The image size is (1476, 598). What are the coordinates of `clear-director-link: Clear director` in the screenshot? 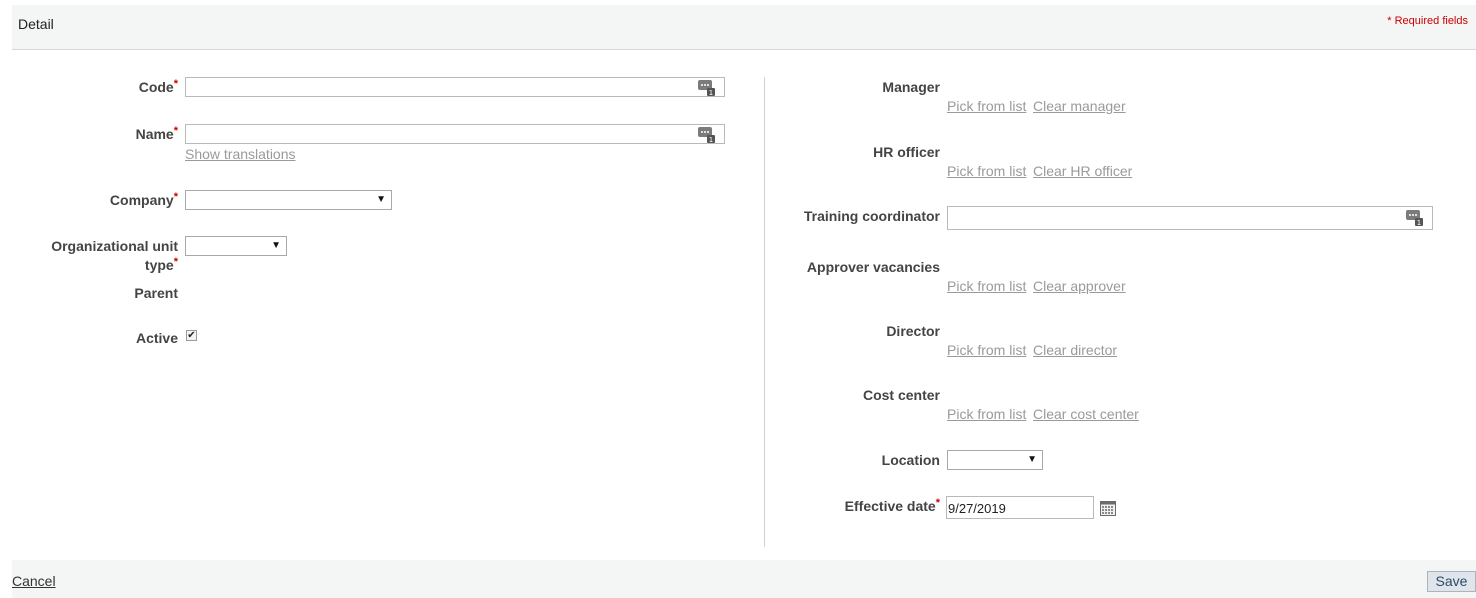 It's located at (1075, 350).